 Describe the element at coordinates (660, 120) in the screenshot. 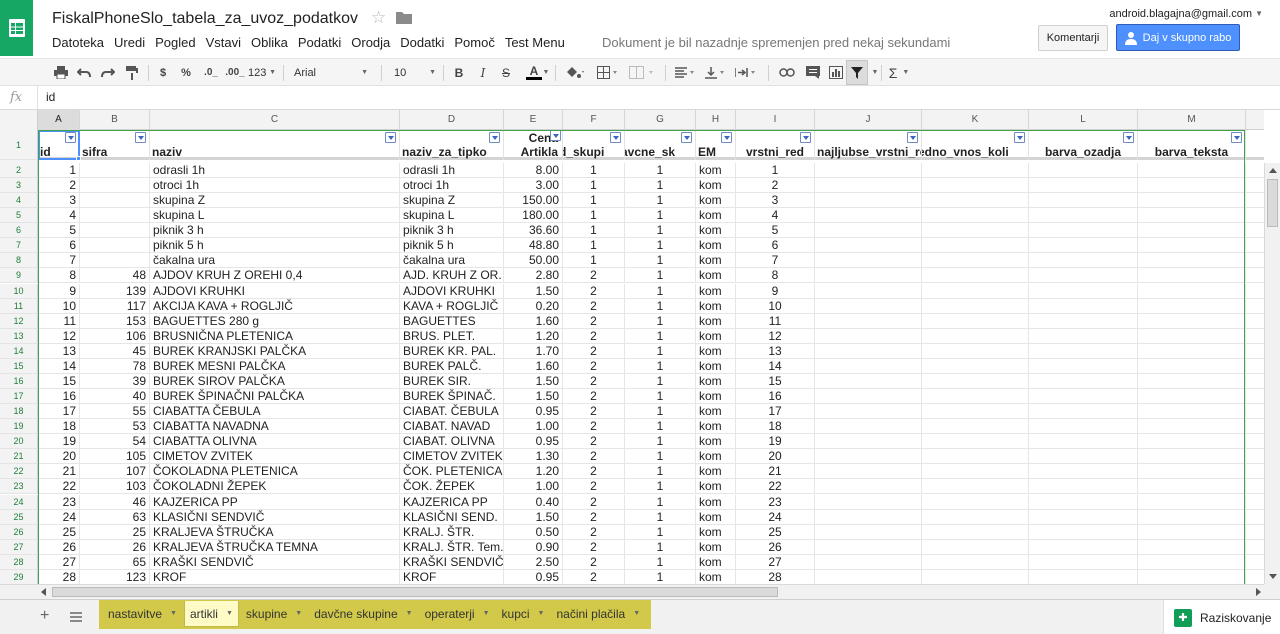

I see `column-header: G` at that location.